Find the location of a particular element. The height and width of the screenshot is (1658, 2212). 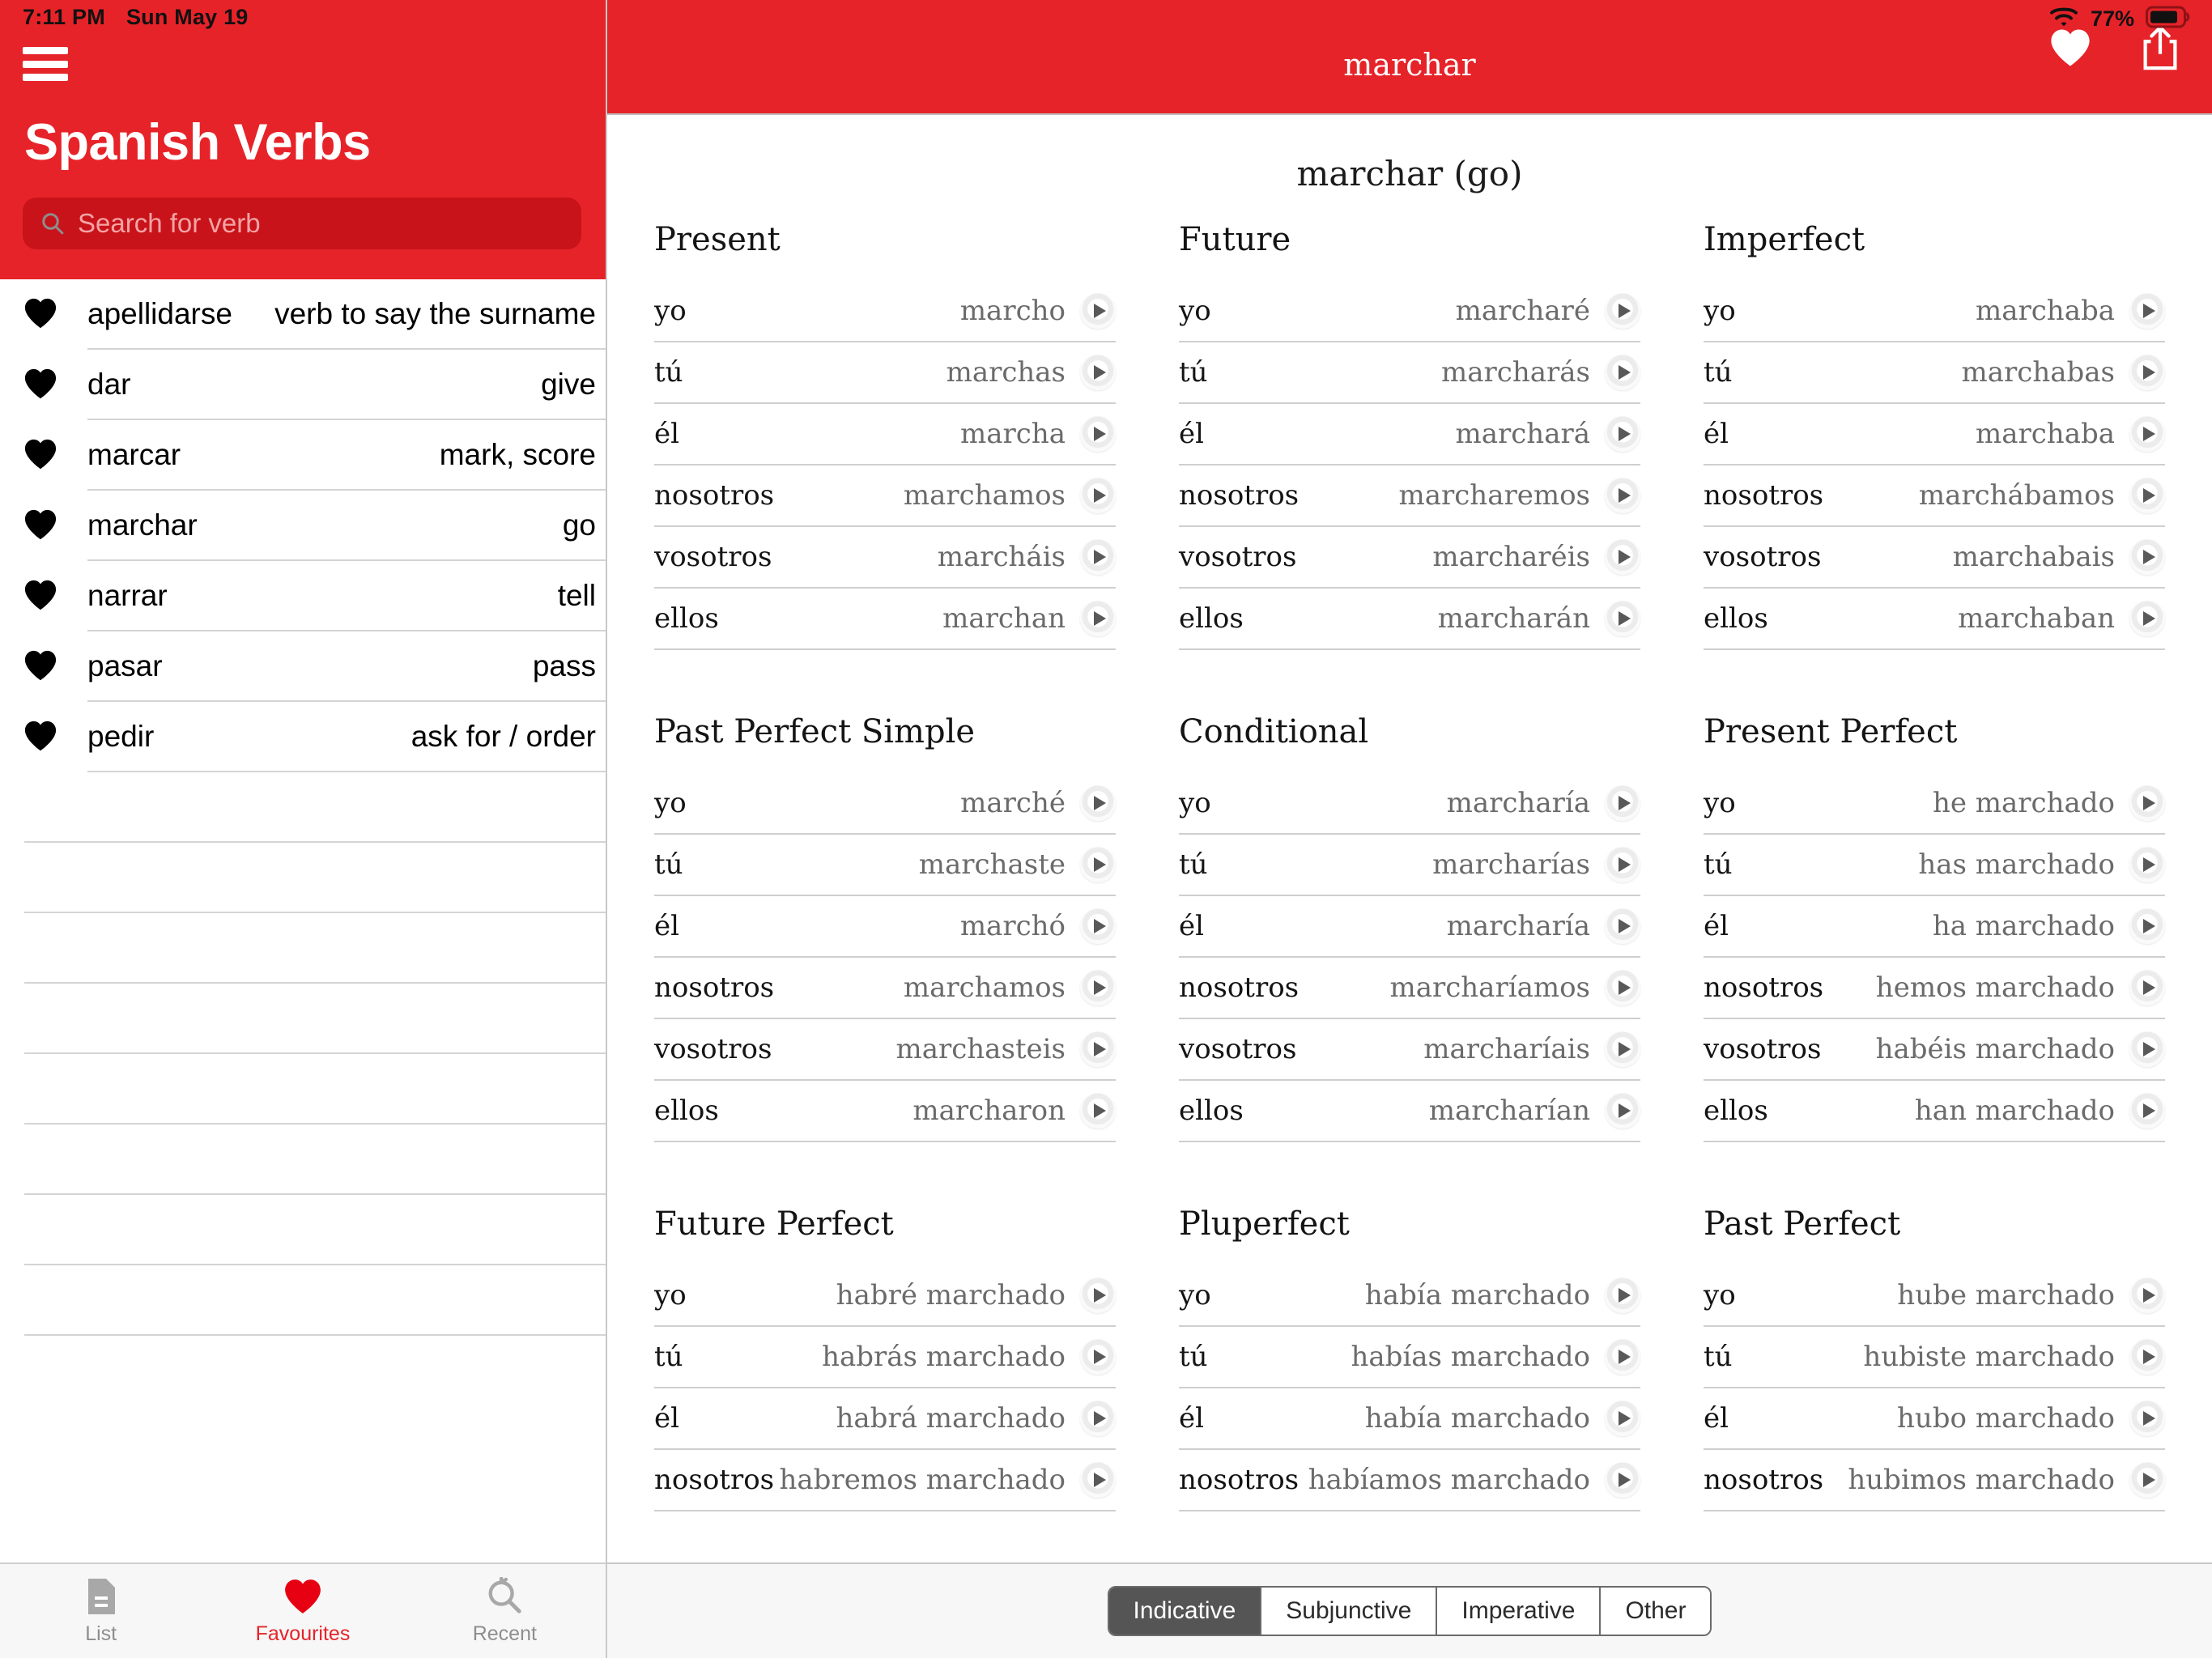

mood-segment-indicative: Indicative is located at coordinates (1185, 1611).